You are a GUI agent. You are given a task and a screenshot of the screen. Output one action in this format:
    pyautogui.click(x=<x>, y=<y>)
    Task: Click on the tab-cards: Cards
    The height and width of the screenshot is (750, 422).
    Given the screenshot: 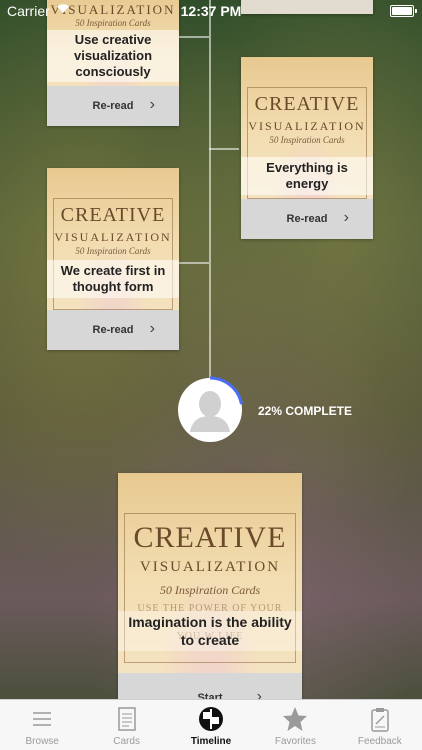 What is the action you would take?
    pyautogui.click(x=126, y=725)
    